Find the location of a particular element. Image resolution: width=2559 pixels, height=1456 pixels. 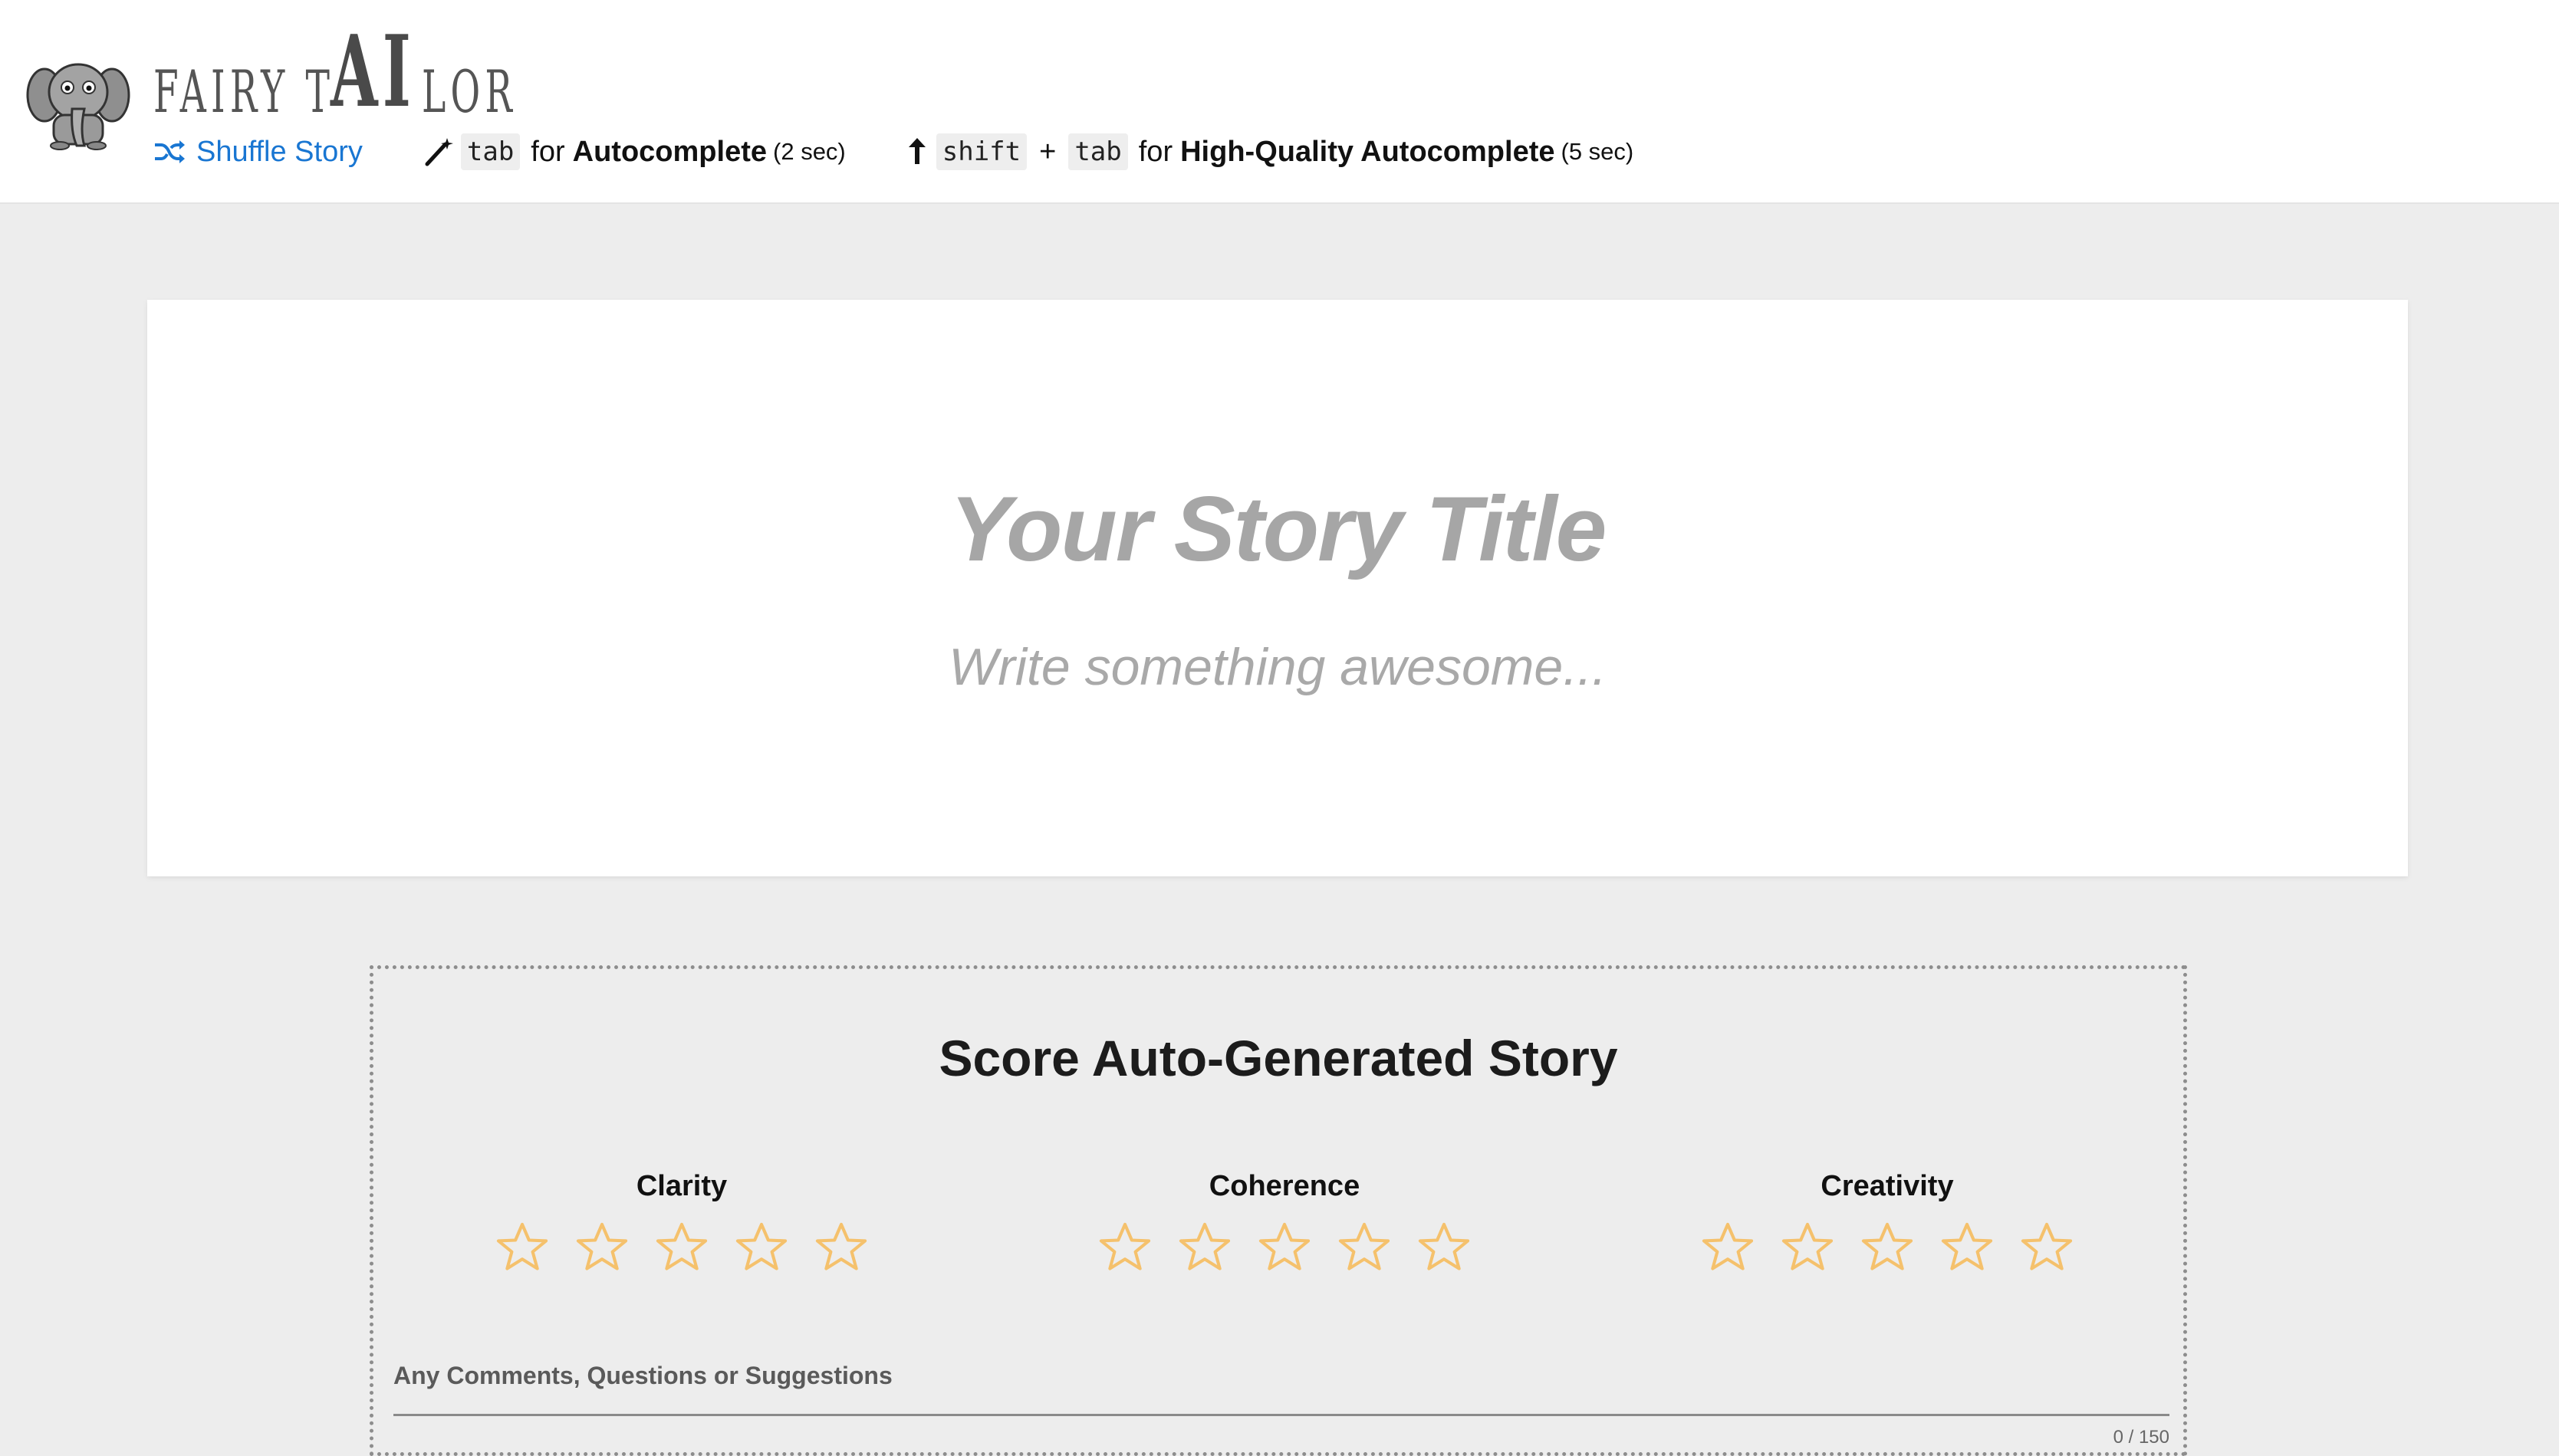

shuffle-story-label: Shuffle Story is located at coordinates (279, 151).